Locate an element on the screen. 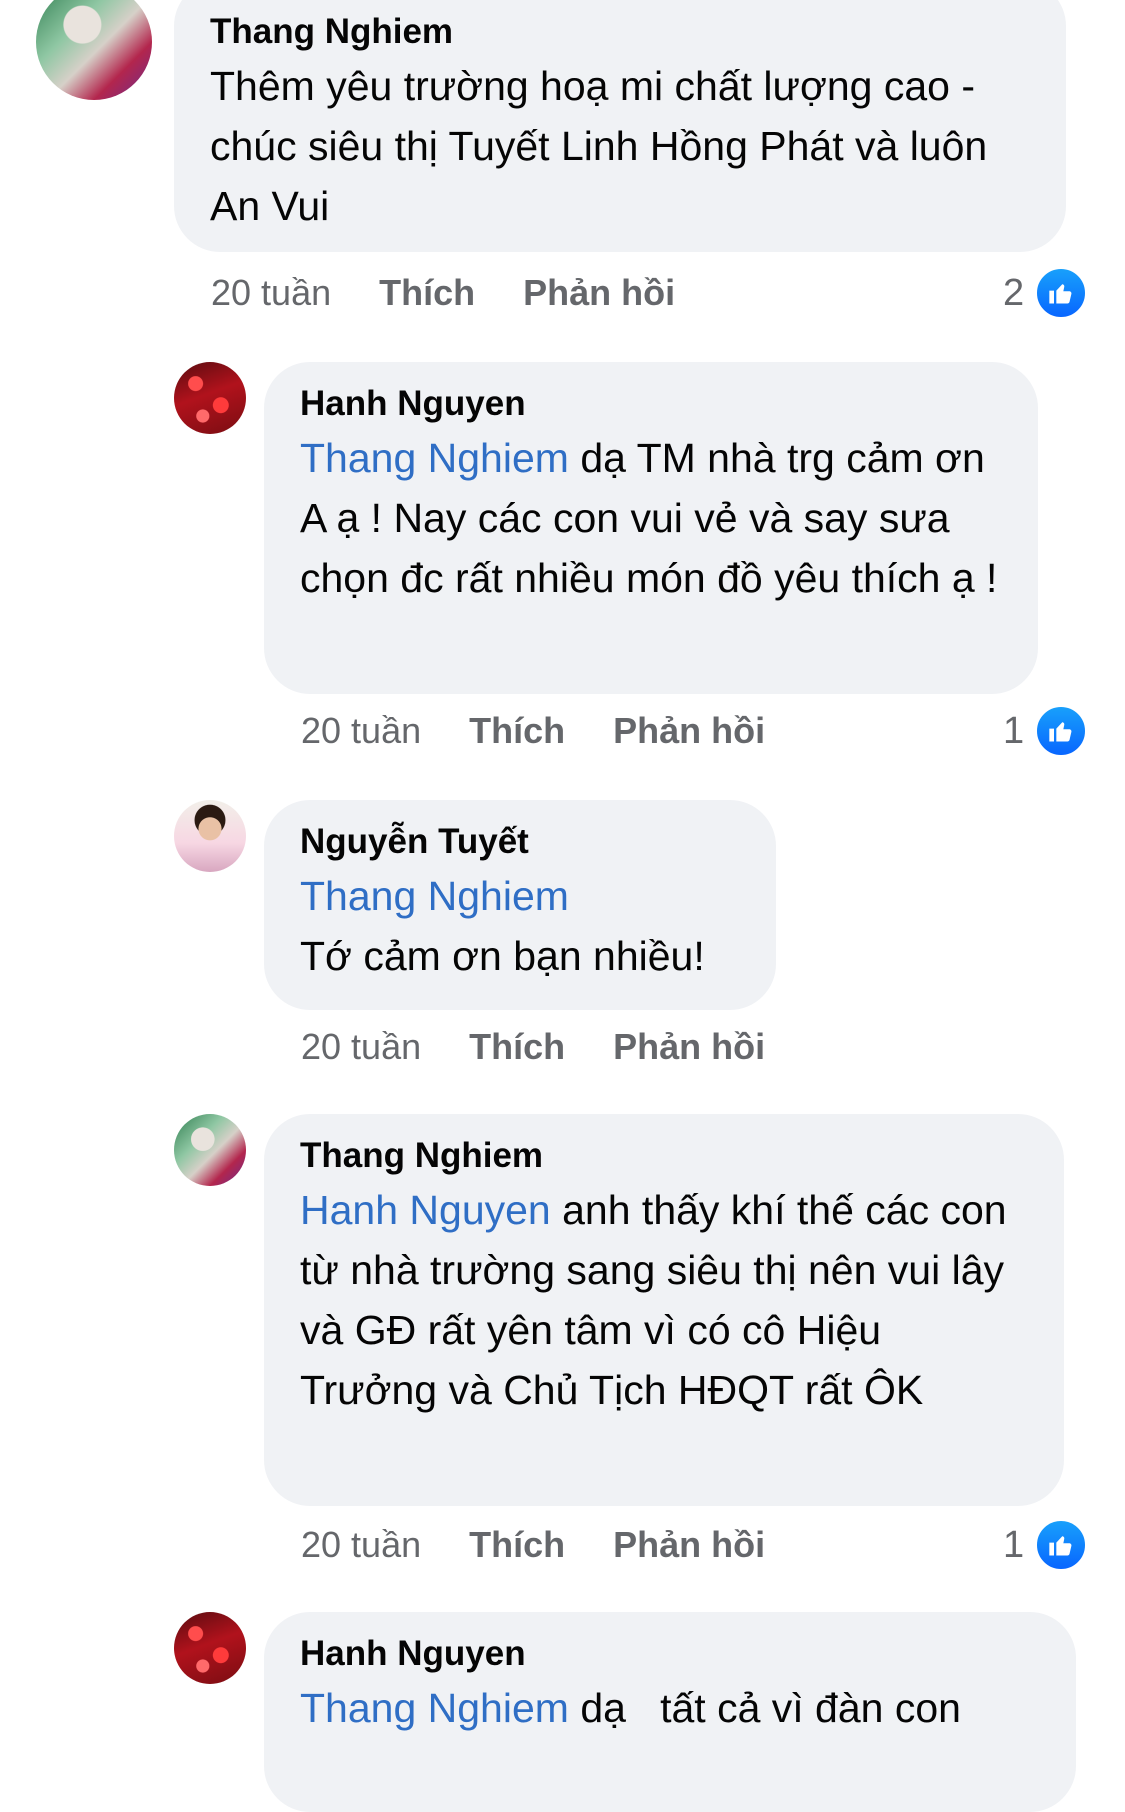 The height and width of the screenshot is (1812, 1125). mention-link: Hanh Nguyen is located at coordinates (425, 1210).